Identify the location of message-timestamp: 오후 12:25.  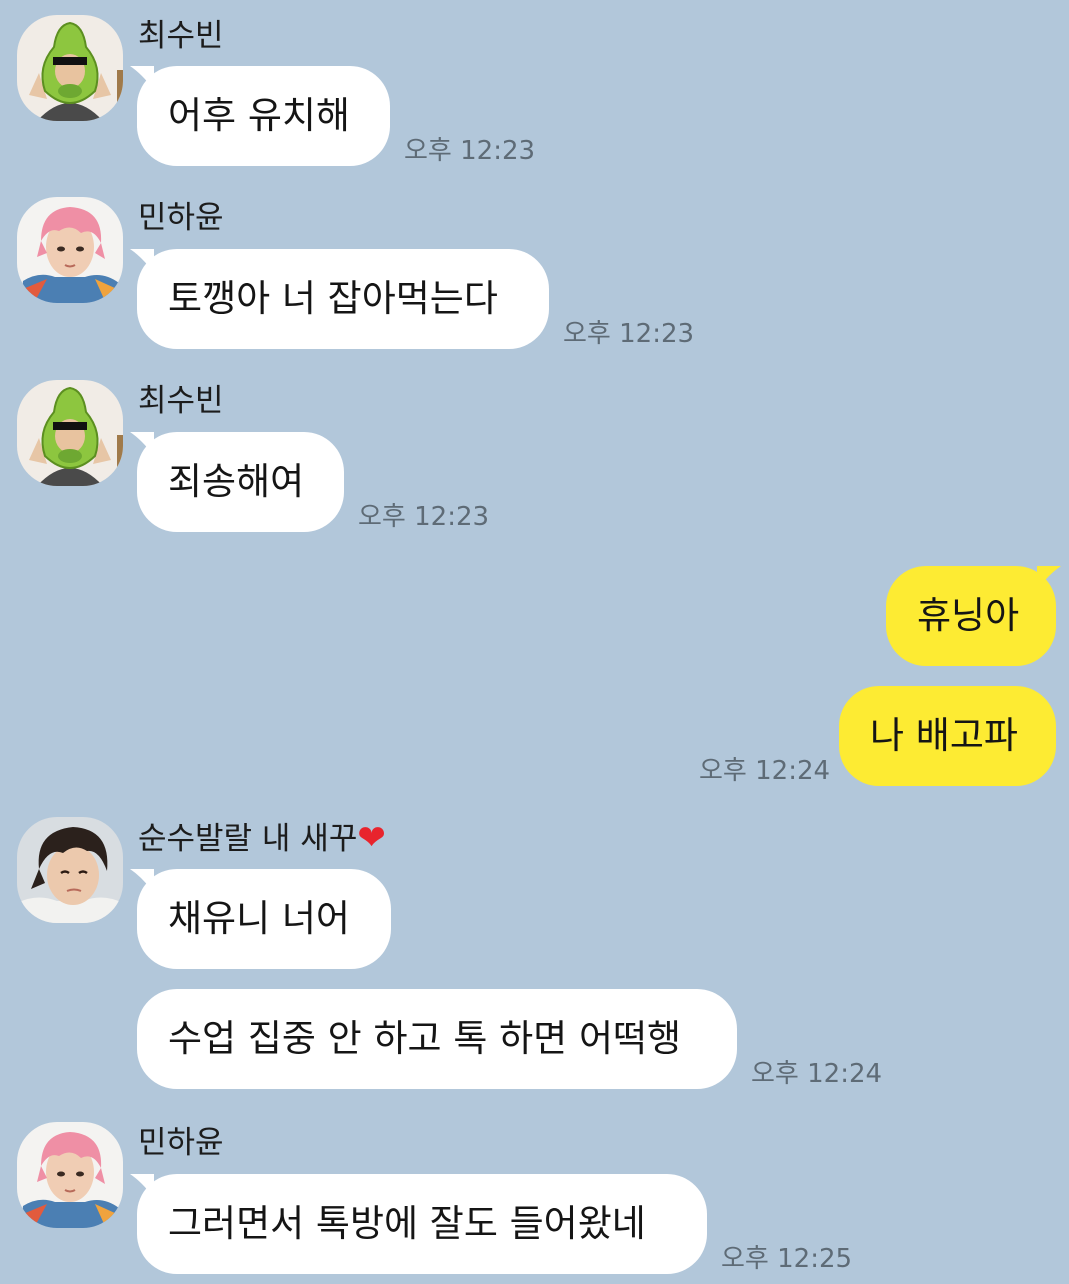
(787, 1259).